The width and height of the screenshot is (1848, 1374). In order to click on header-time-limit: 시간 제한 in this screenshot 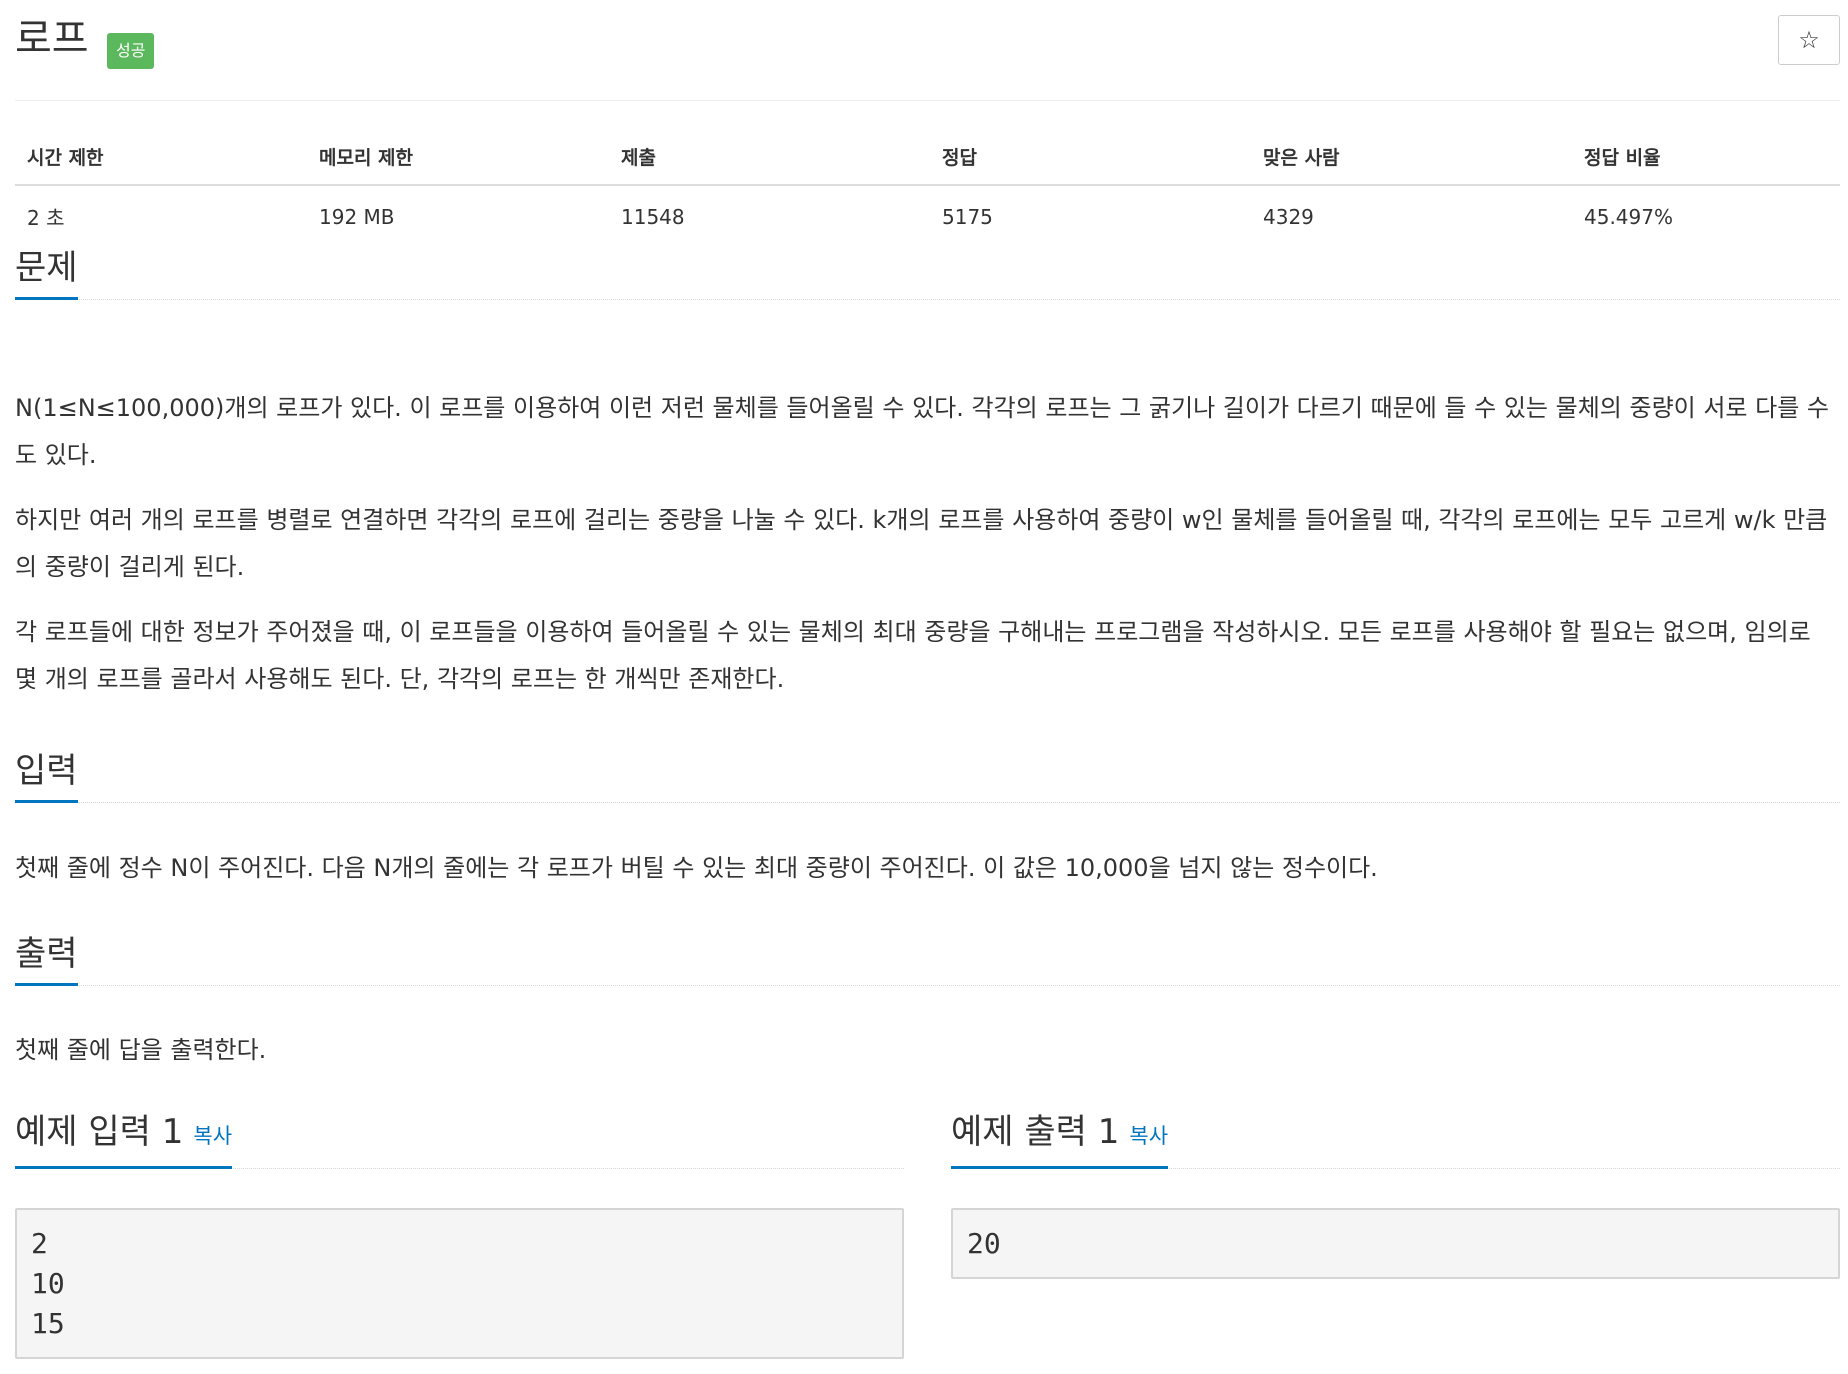, I will do `click(161, 154)`.